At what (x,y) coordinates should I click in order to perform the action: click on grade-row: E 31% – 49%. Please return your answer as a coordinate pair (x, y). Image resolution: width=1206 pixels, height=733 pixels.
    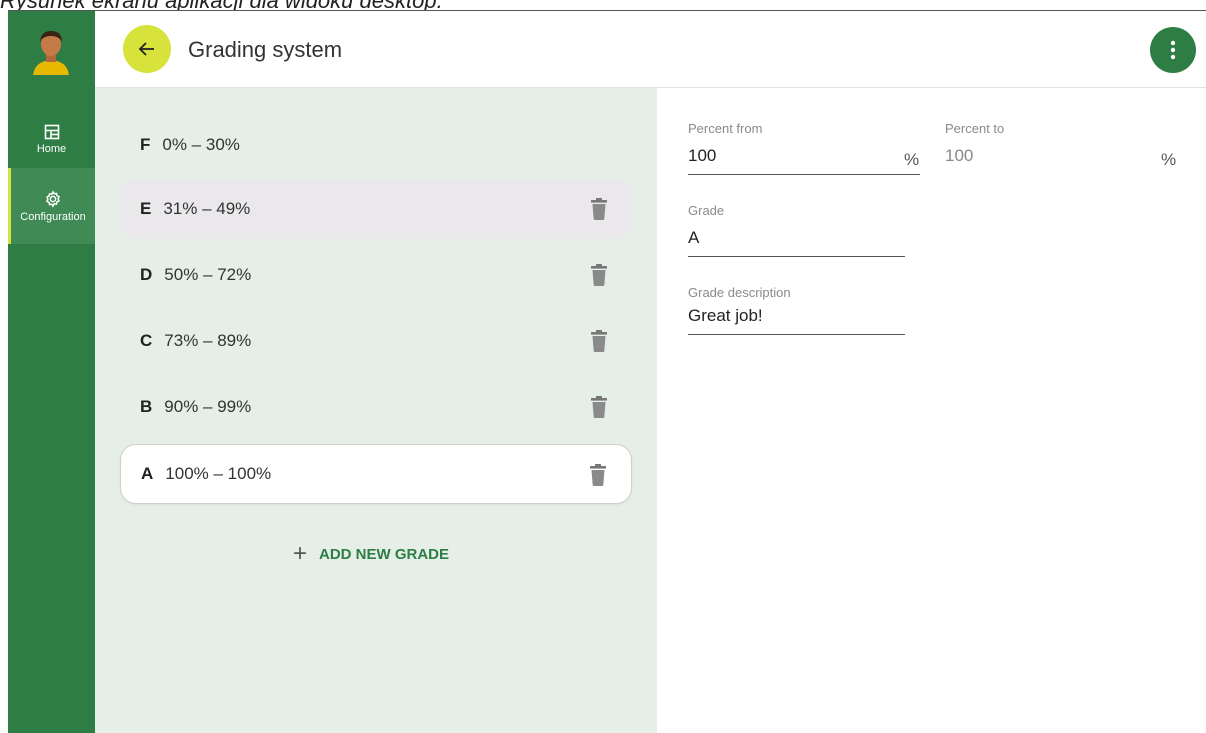
    Looking at the image, I should click on (376, 209).